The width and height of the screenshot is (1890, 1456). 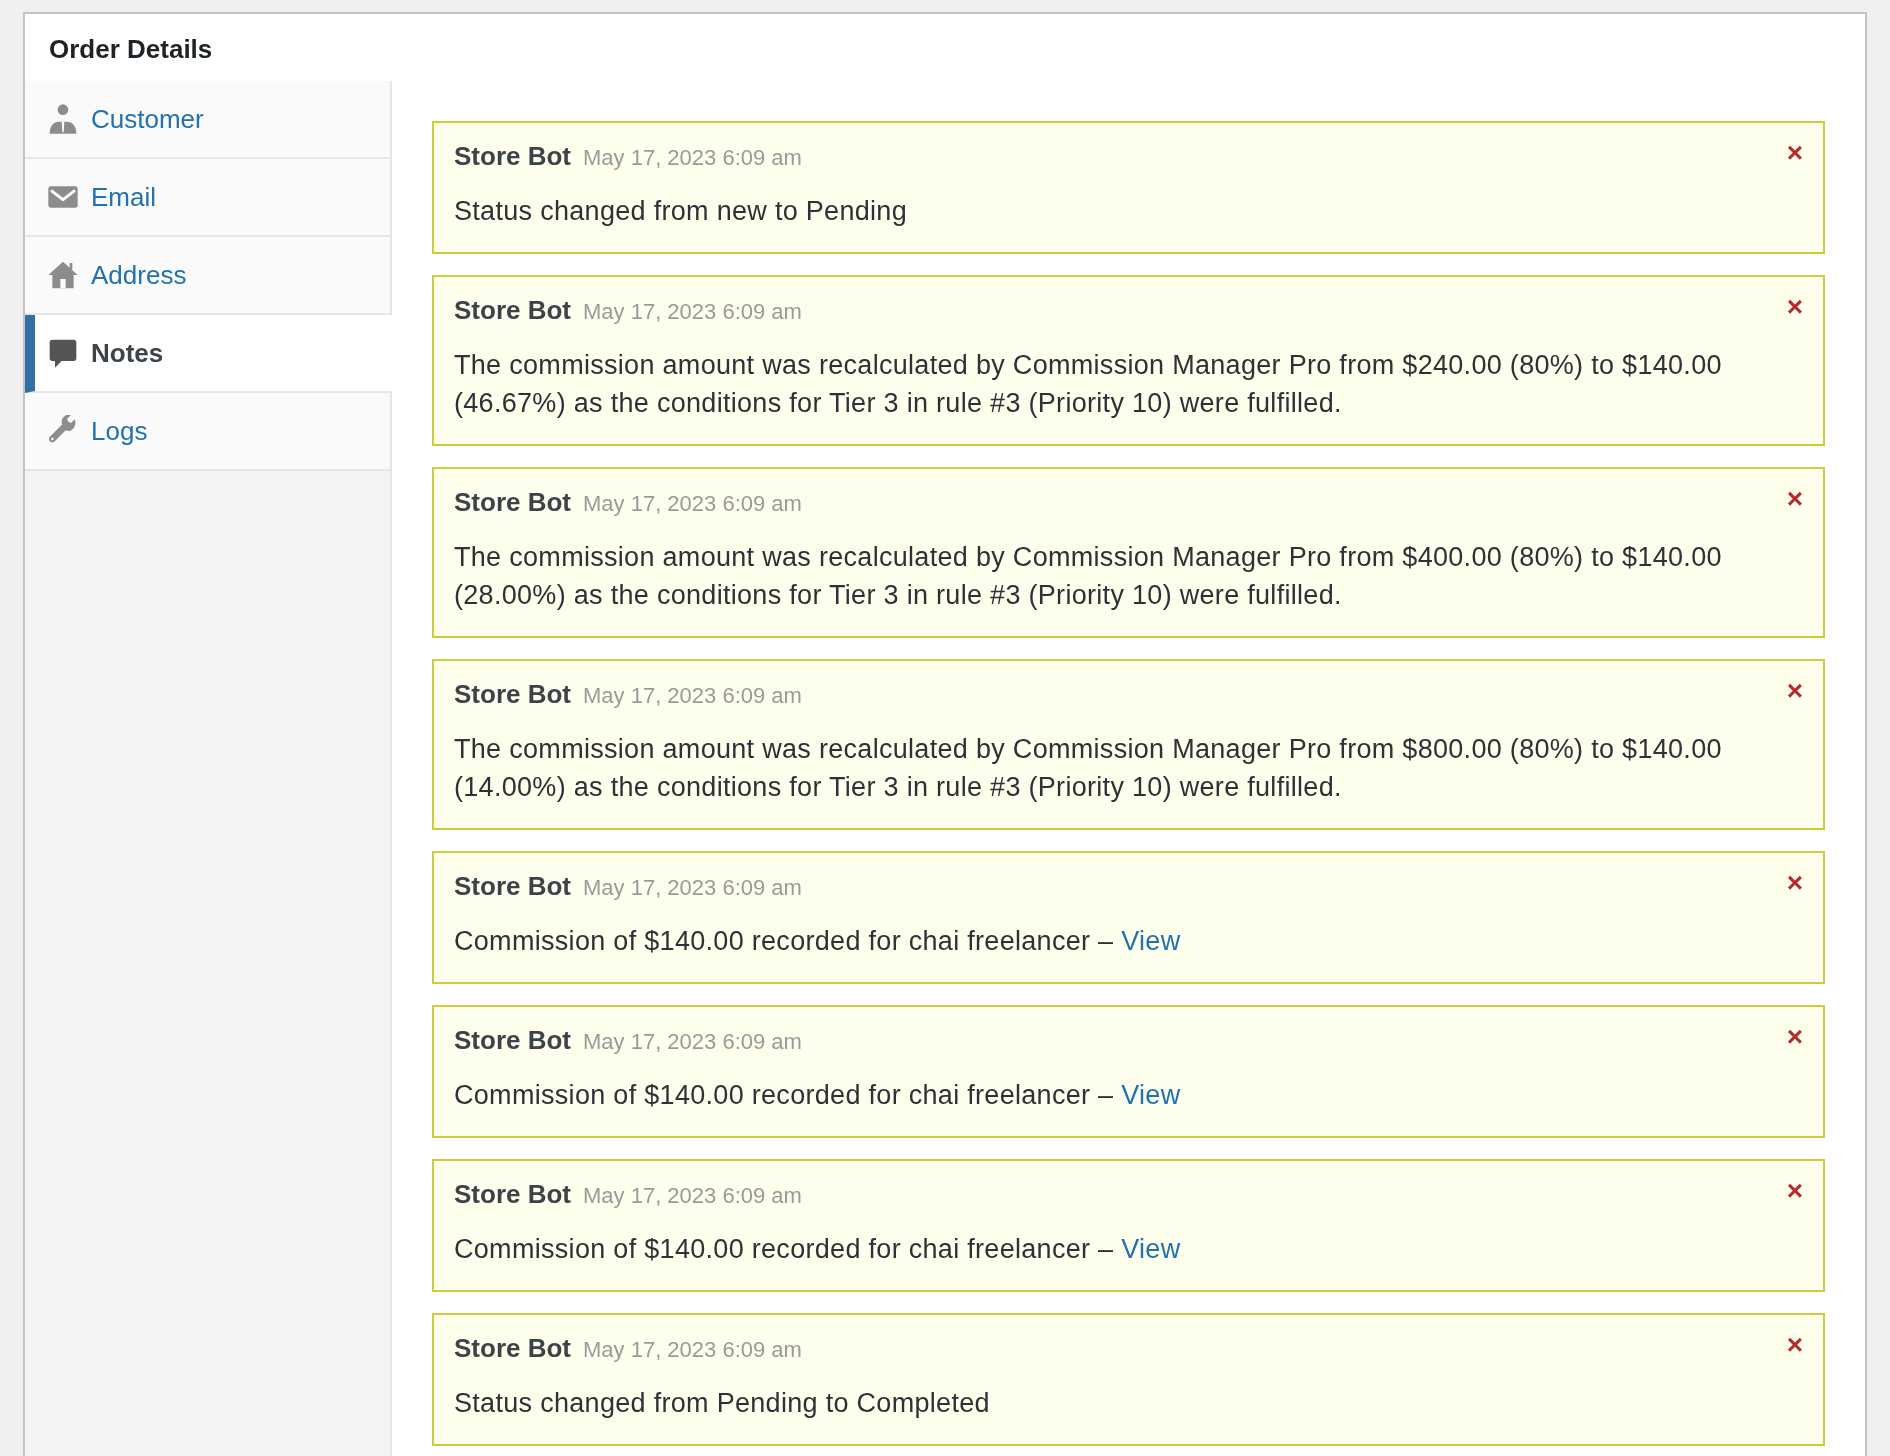 What do you see at coordinates (681, 211) in the screenshot?
I see `note-text: Status changed from new to Pending` at bounding box center [681, 211].